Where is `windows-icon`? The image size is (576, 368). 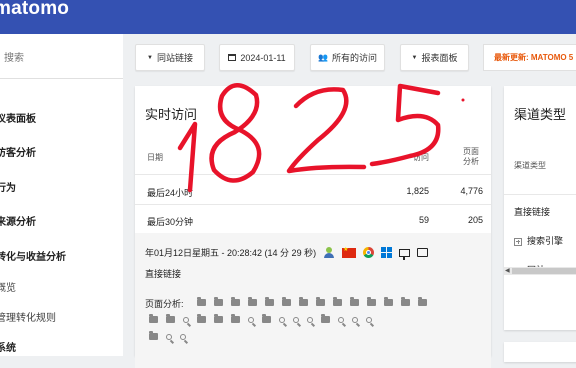
windows-icon is located at coordinates (387, 252).